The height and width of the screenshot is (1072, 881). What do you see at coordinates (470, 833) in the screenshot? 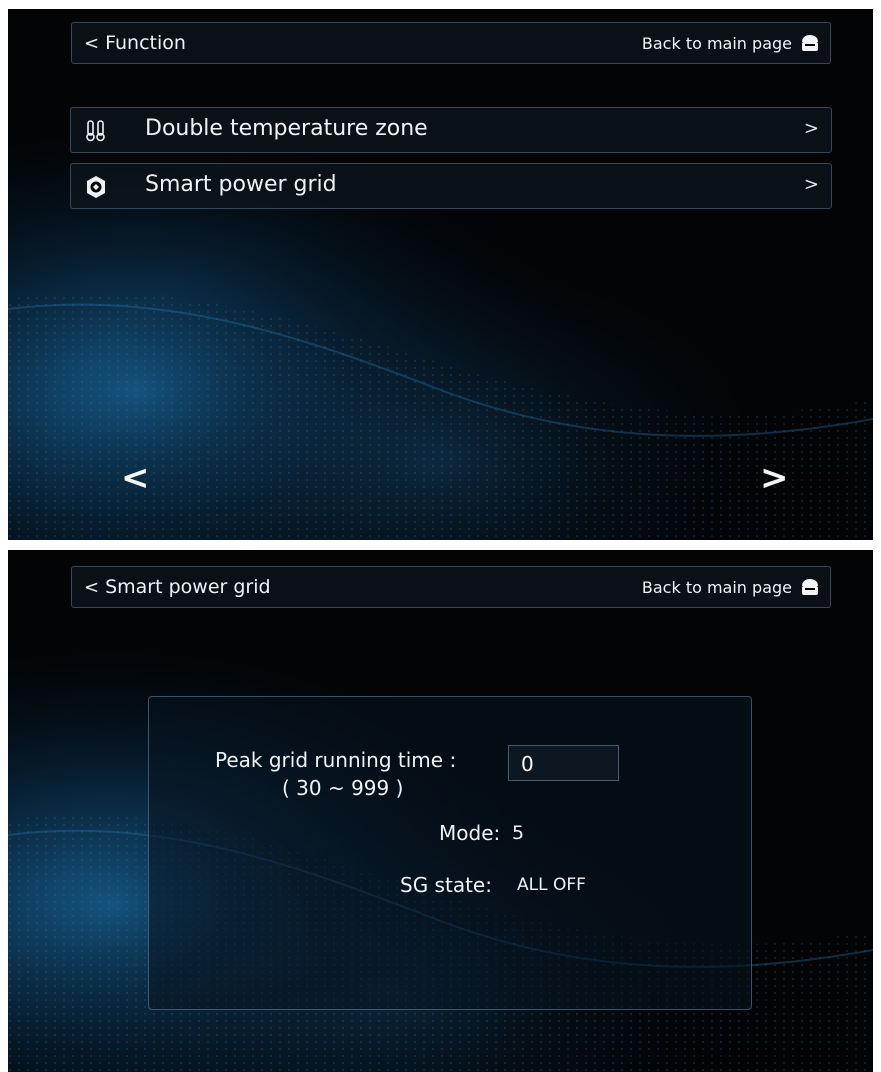
I see `mode-label: Mode:` at bounding box center [470, 833].